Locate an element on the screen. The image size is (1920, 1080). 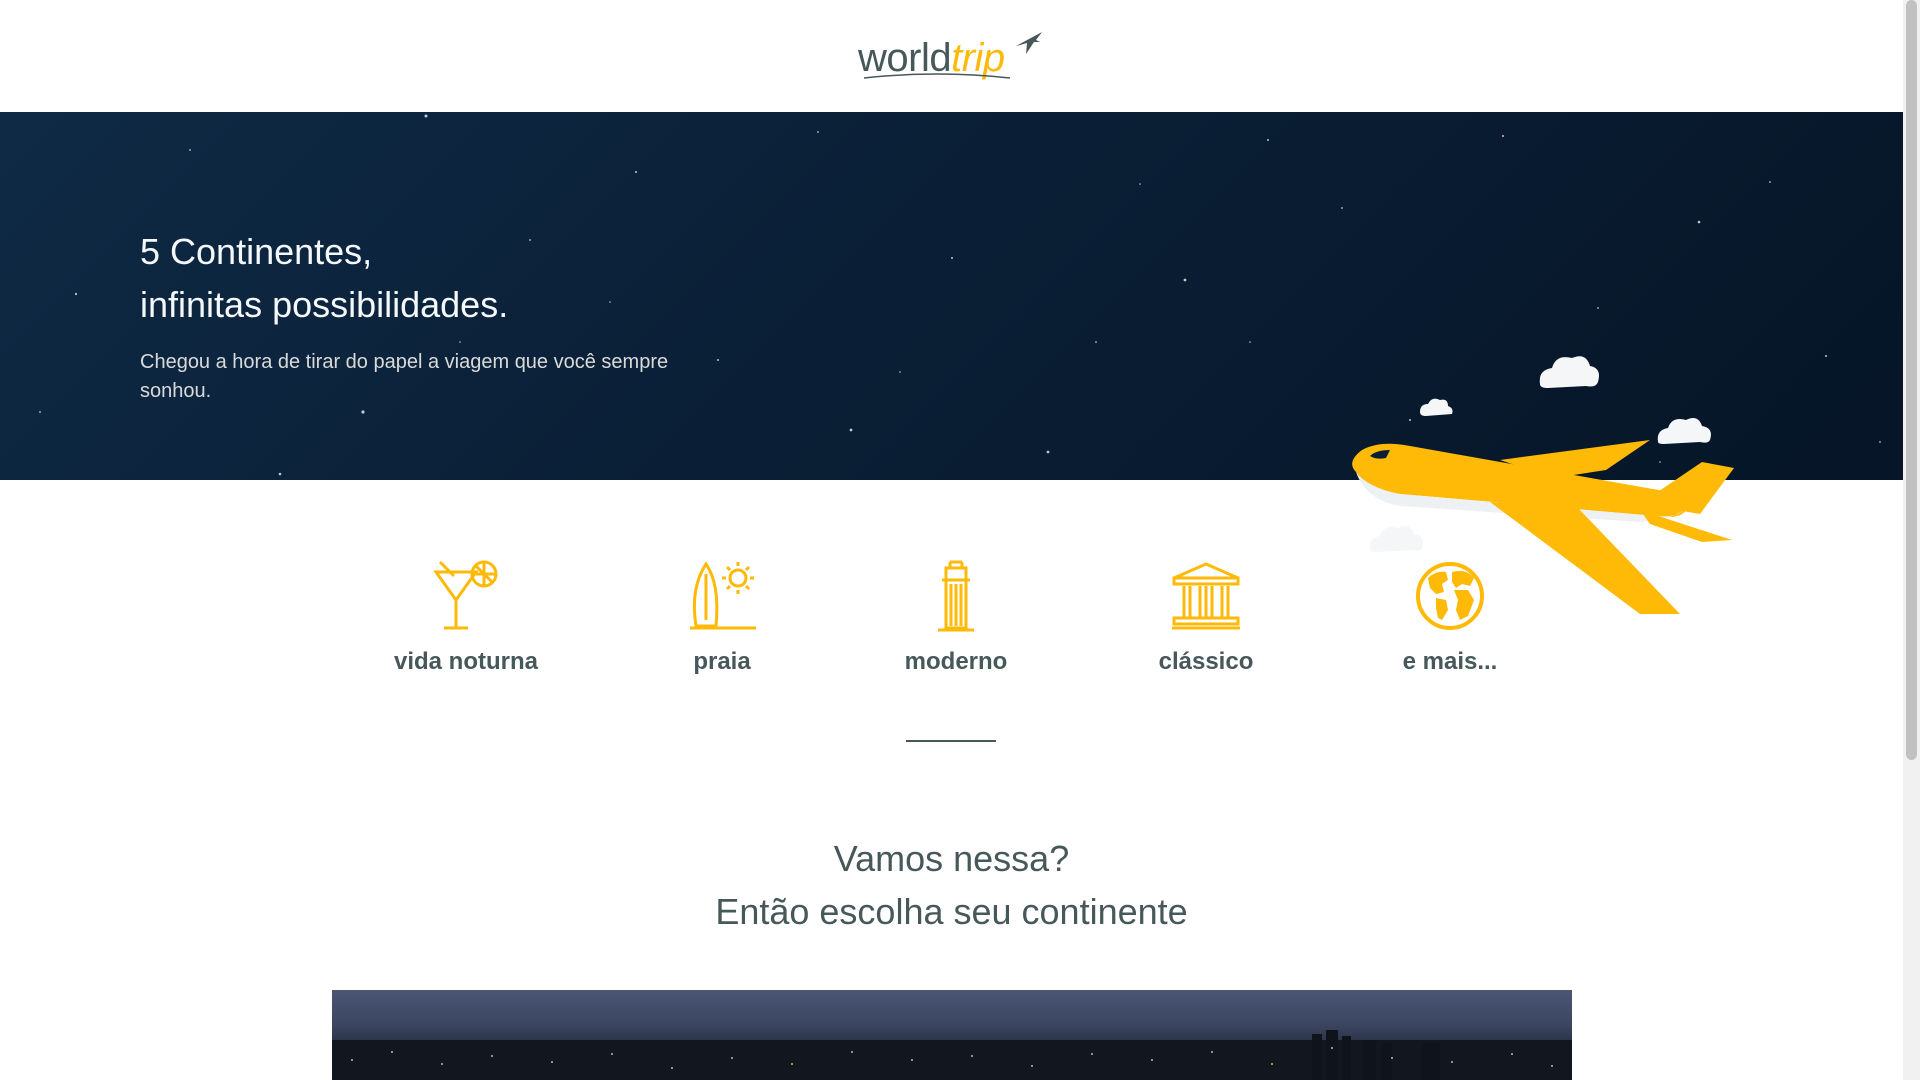
worldtrip-logo: worldtrip is located at coordinates (953, 57).